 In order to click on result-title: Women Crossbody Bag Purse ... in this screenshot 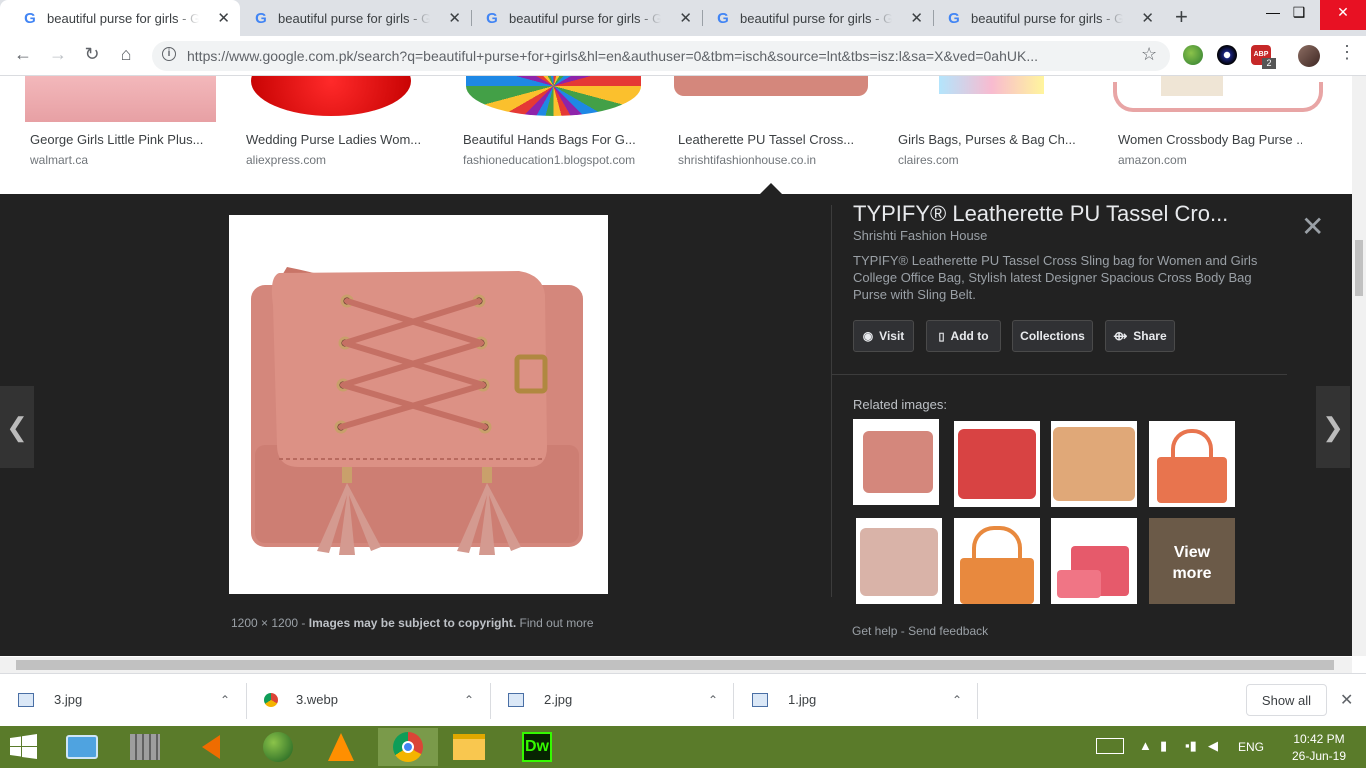, I will do `click(1210, 139)`.